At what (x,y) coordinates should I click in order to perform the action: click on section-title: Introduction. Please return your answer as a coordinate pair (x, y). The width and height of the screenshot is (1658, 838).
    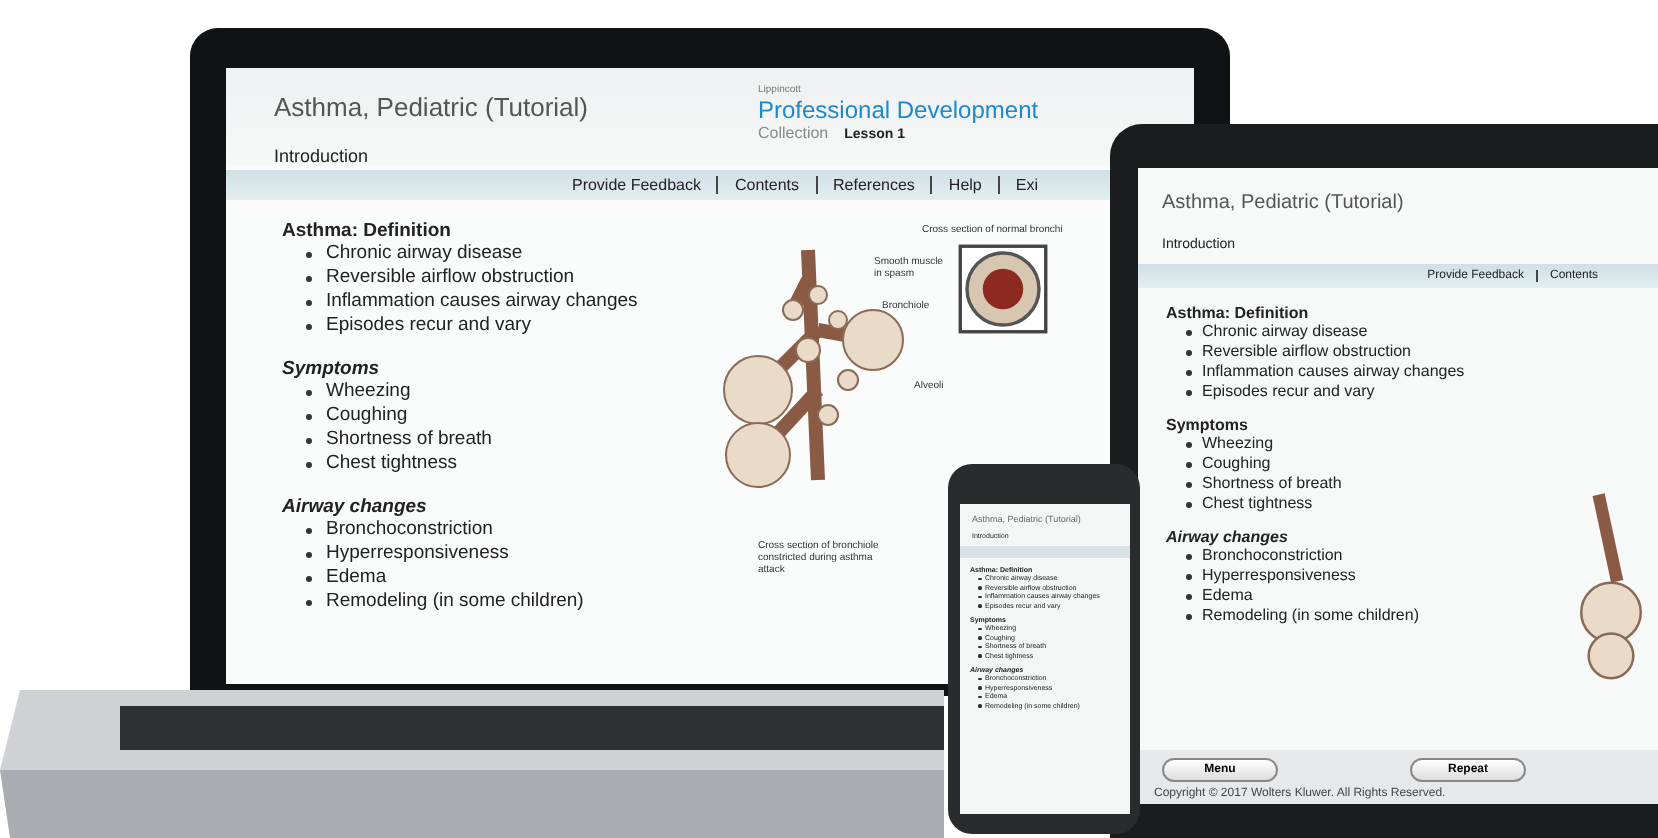
    Looking at the image, I should click on (322, 156).